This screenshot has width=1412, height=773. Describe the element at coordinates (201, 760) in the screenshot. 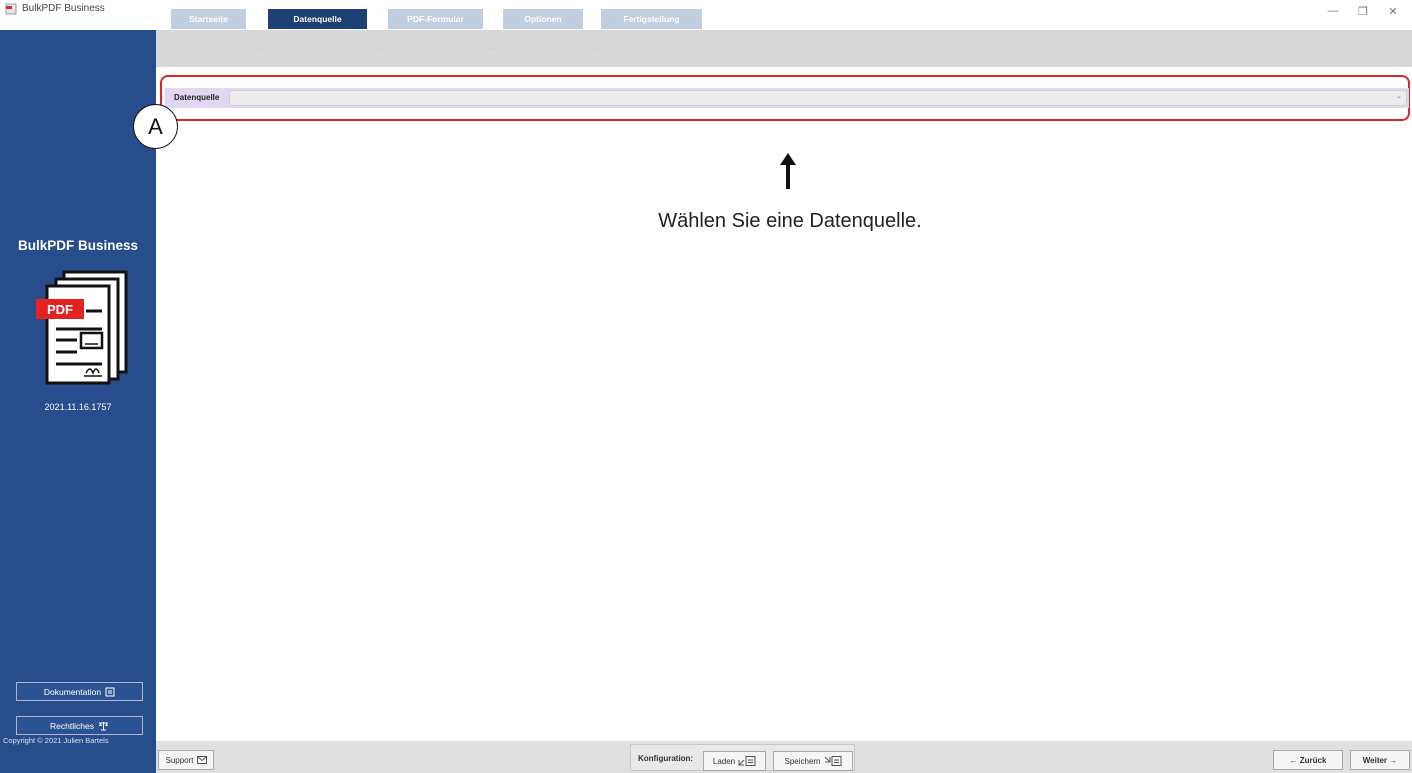

I see `mail-icon` at that location.